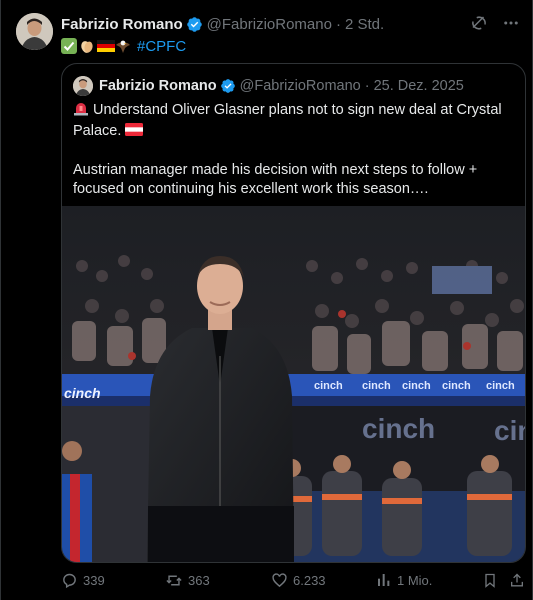  I want to click on bookmark-icon, so click(490, 580).